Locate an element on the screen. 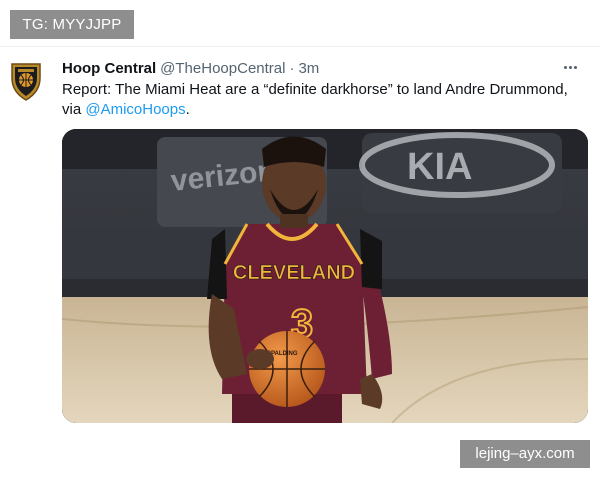 The height and width of the screenshot is (480, 600). telegram-watermark: TG: MYYJJPP is located at coordinates (72, 24).